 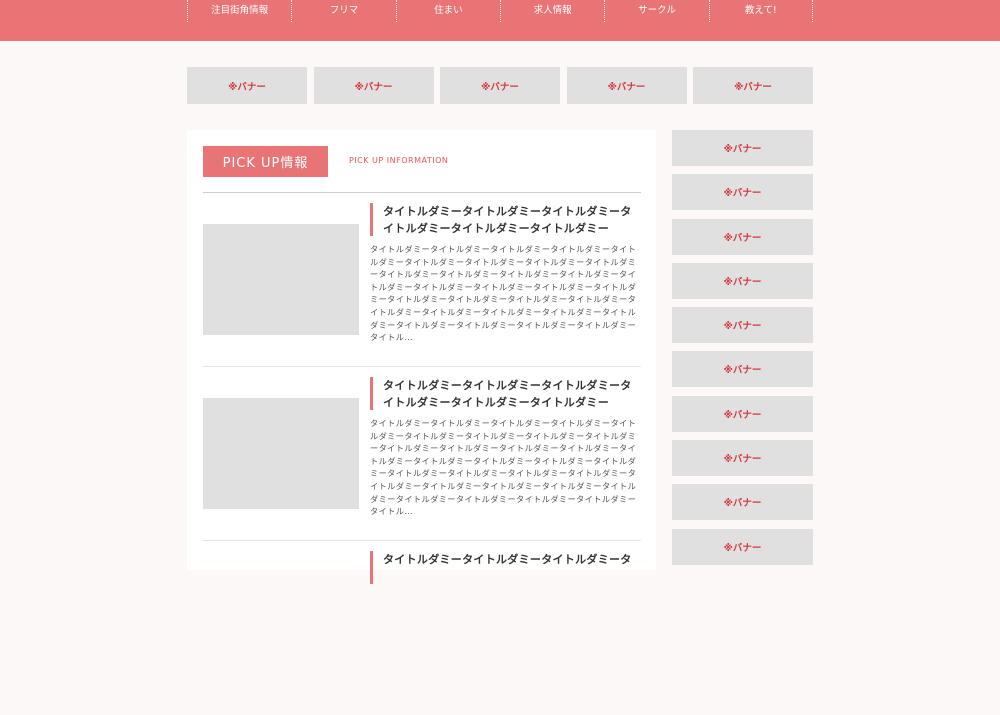 What do you see at coordinates (551, 11) in the screenshot?
I see `nav-item-jobs: 求人情報` at bounding box center [551, 11].